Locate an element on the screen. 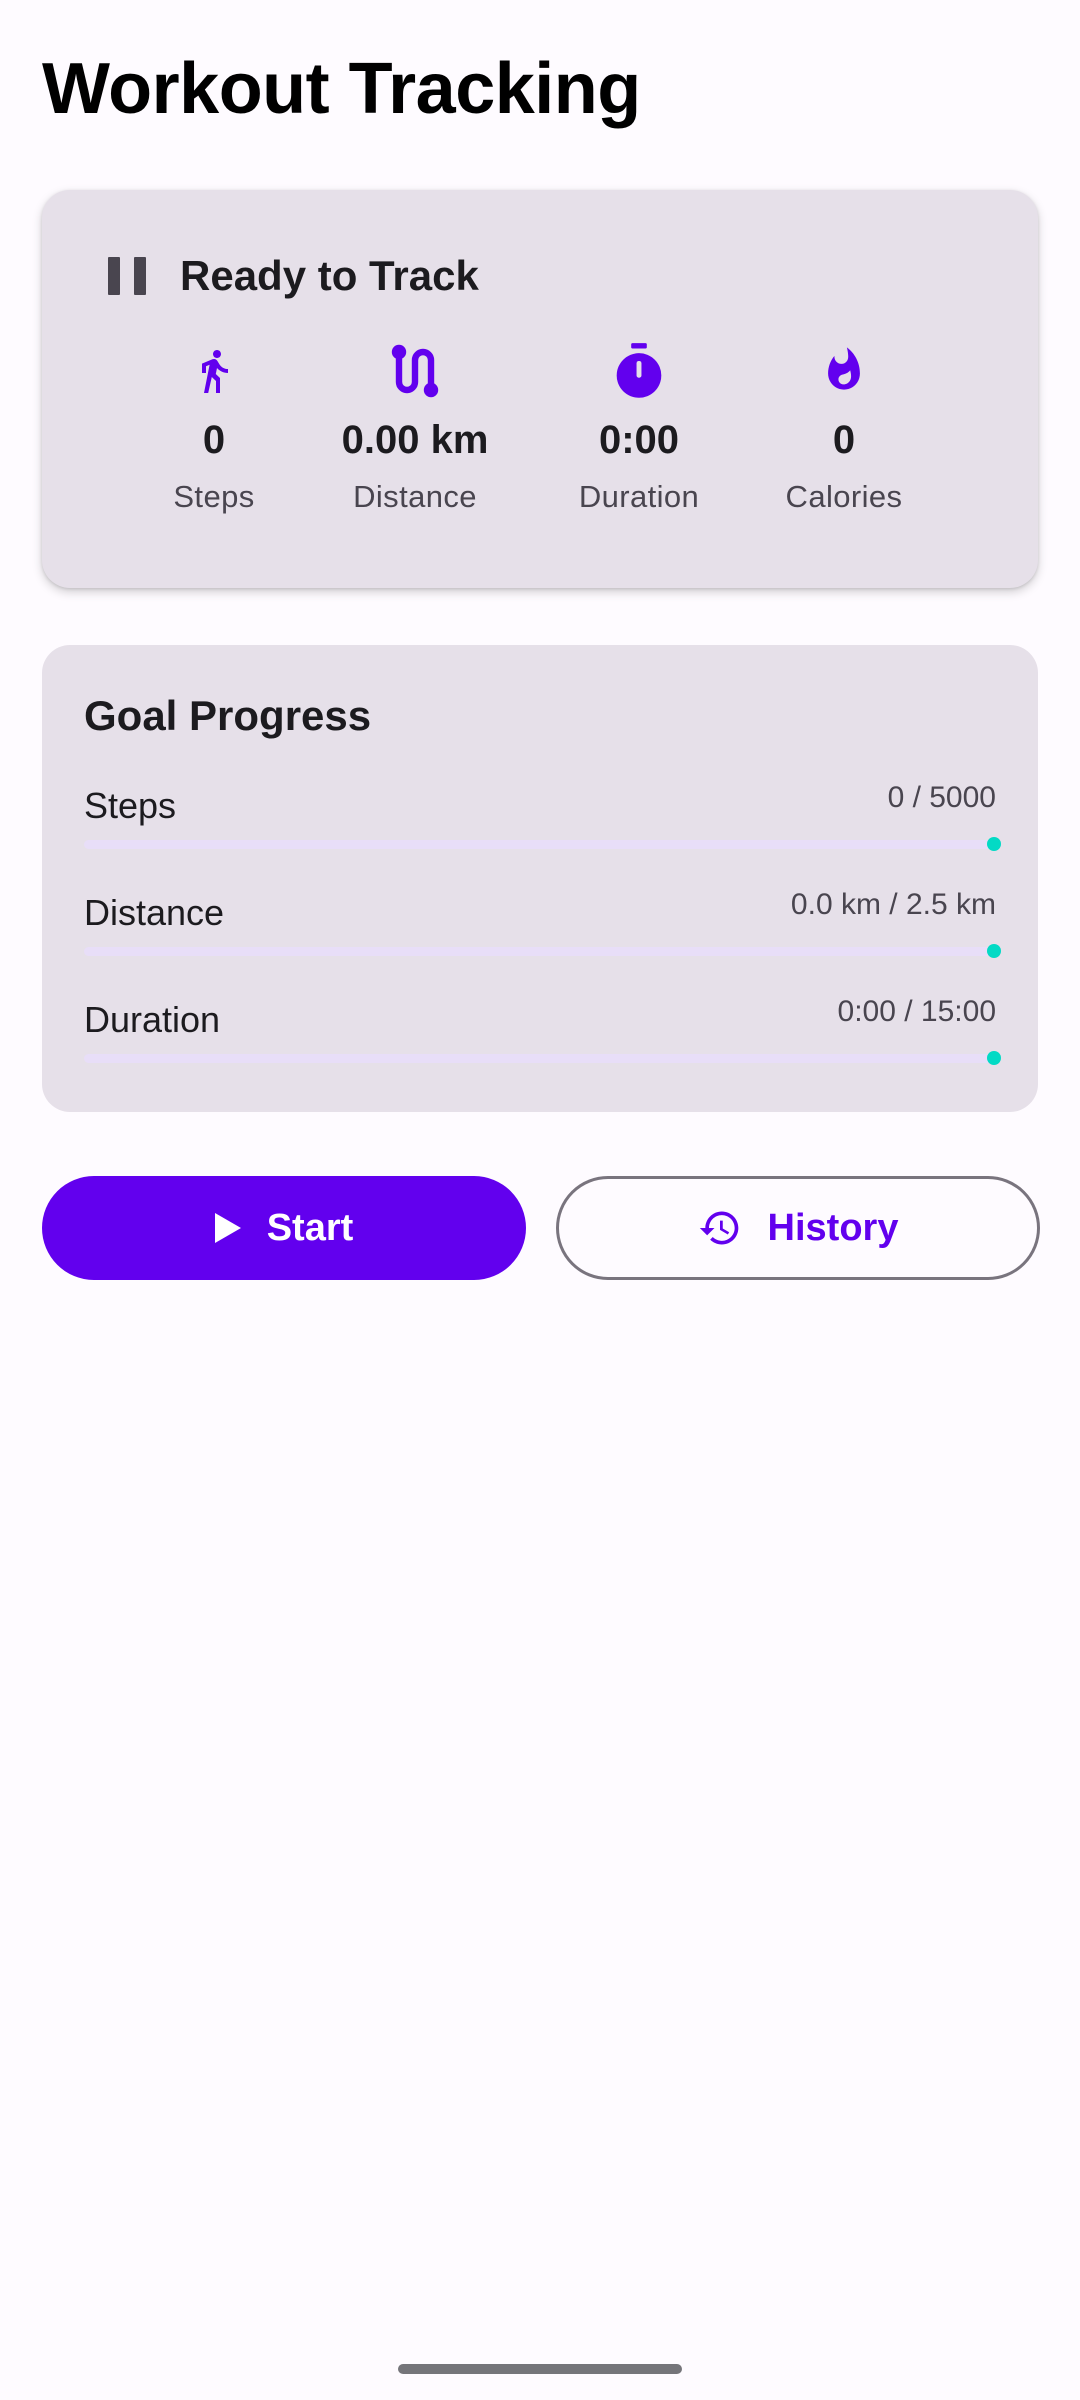 The width and height of the screenshot is (1080, 2400). goal-value: 0.0 km / 2.5 km is located at coordinates (893, 904).